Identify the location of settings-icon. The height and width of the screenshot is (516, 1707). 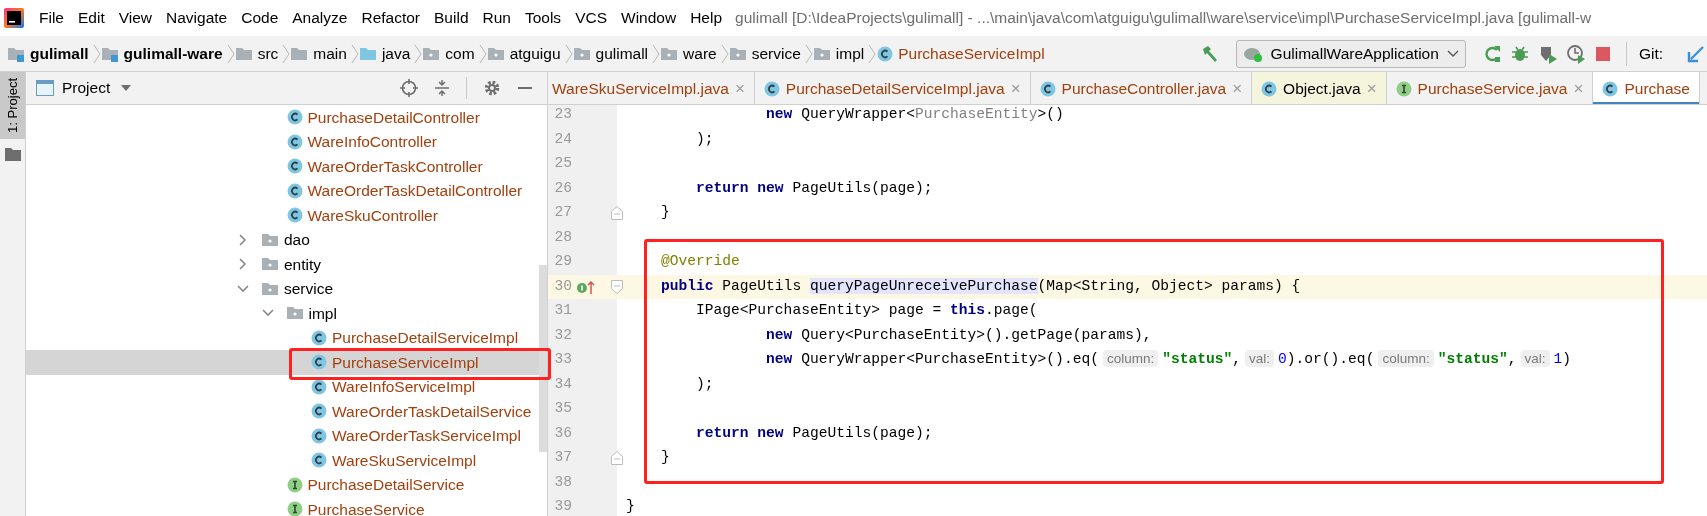
(492, 88).